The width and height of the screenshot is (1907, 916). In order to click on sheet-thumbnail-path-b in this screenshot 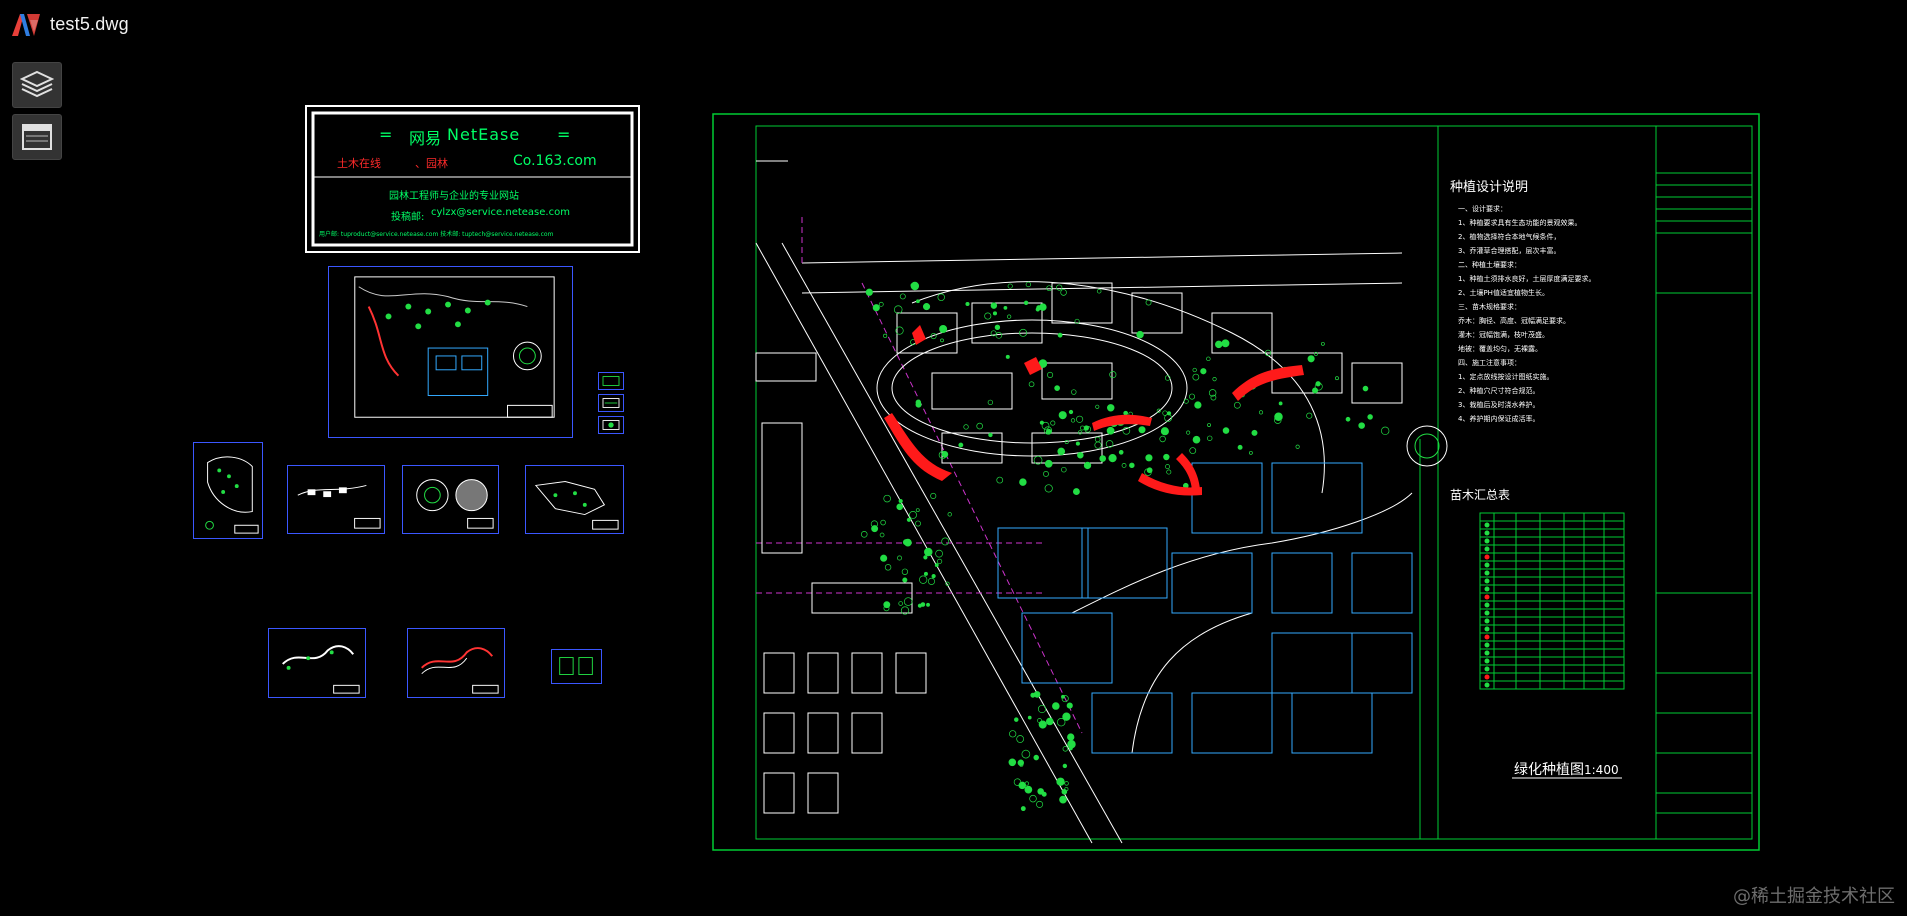, I will do `click(456, 663)`.